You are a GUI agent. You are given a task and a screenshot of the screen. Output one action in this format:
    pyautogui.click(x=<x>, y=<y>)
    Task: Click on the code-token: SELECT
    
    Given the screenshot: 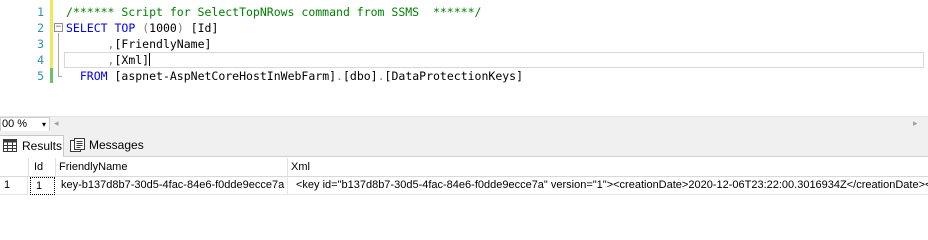 What is the action you would take?
    pyautogui.click(x=87, y=28)
    